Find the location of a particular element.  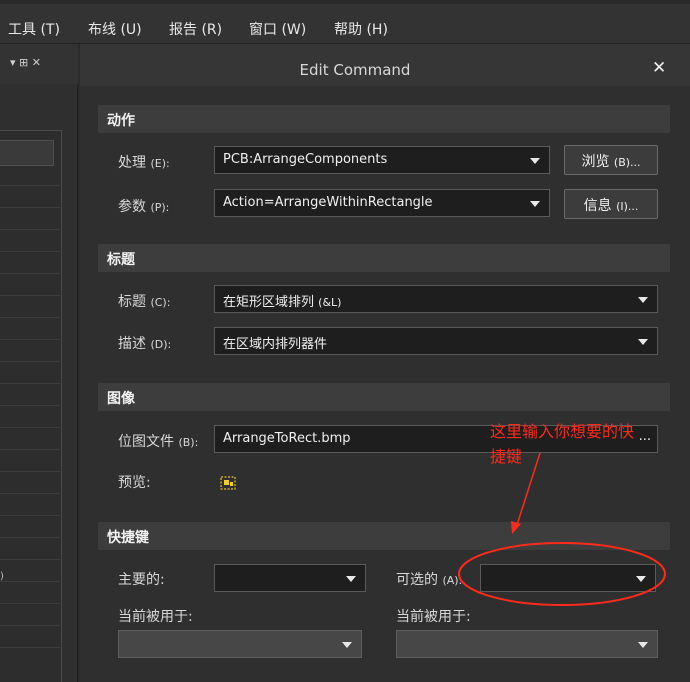

preview-label: 预览: is located at coordinates (134, 483).